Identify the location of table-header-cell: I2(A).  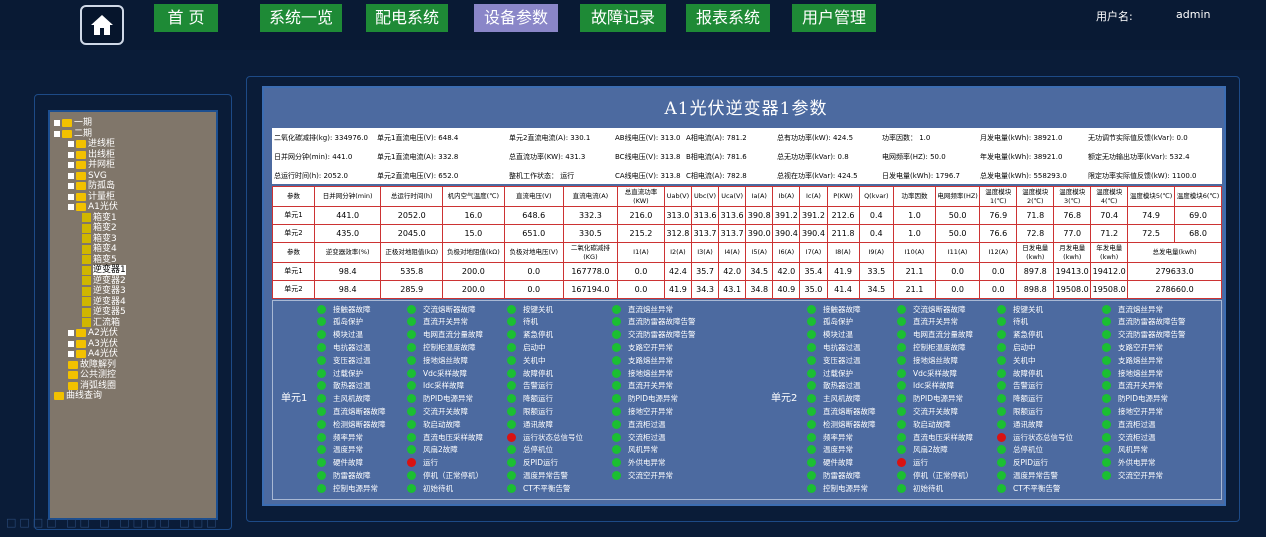
(677, 252).